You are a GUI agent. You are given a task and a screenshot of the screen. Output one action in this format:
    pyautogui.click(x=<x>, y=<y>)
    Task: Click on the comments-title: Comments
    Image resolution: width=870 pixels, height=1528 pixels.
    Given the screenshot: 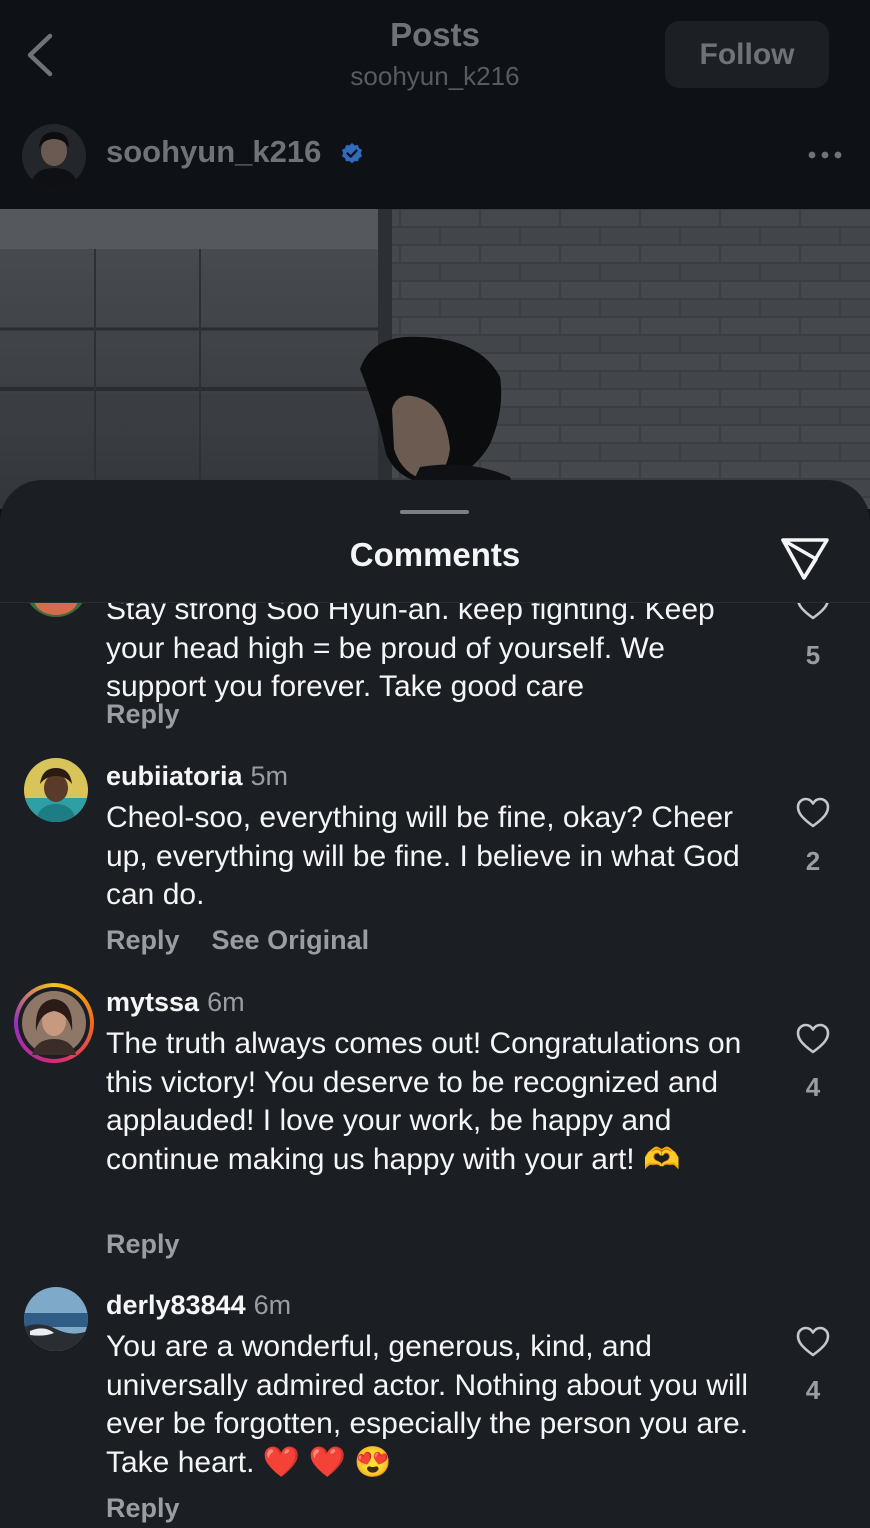 What is the action you would take?
    pyautogui.click(x=435, y=554)
    